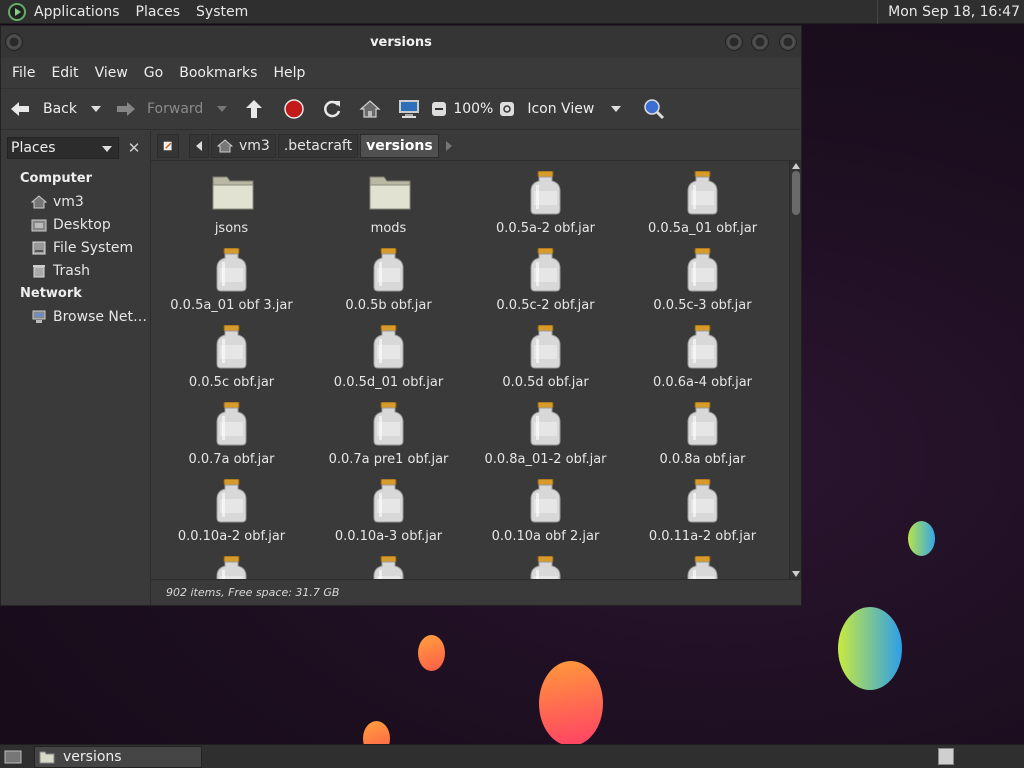 Image resolution: width=1024 pixels, height=768 pixels. I want to click on up-arrow-icon, so click(254, 109).